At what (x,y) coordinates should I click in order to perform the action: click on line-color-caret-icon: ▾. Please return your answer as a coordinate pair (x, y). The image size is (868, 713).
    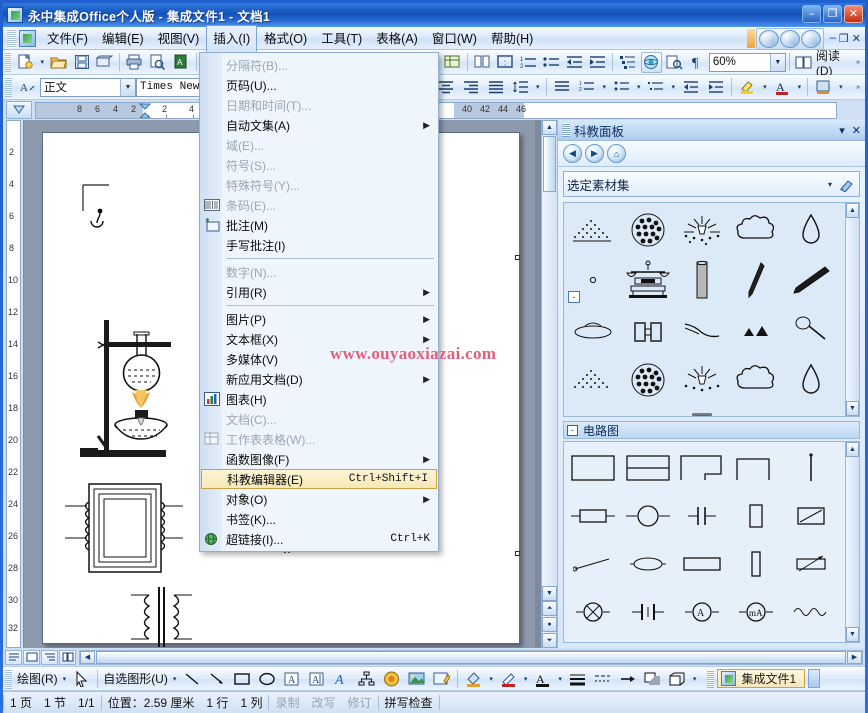
    Looking at the image, I should click on (526, 679).